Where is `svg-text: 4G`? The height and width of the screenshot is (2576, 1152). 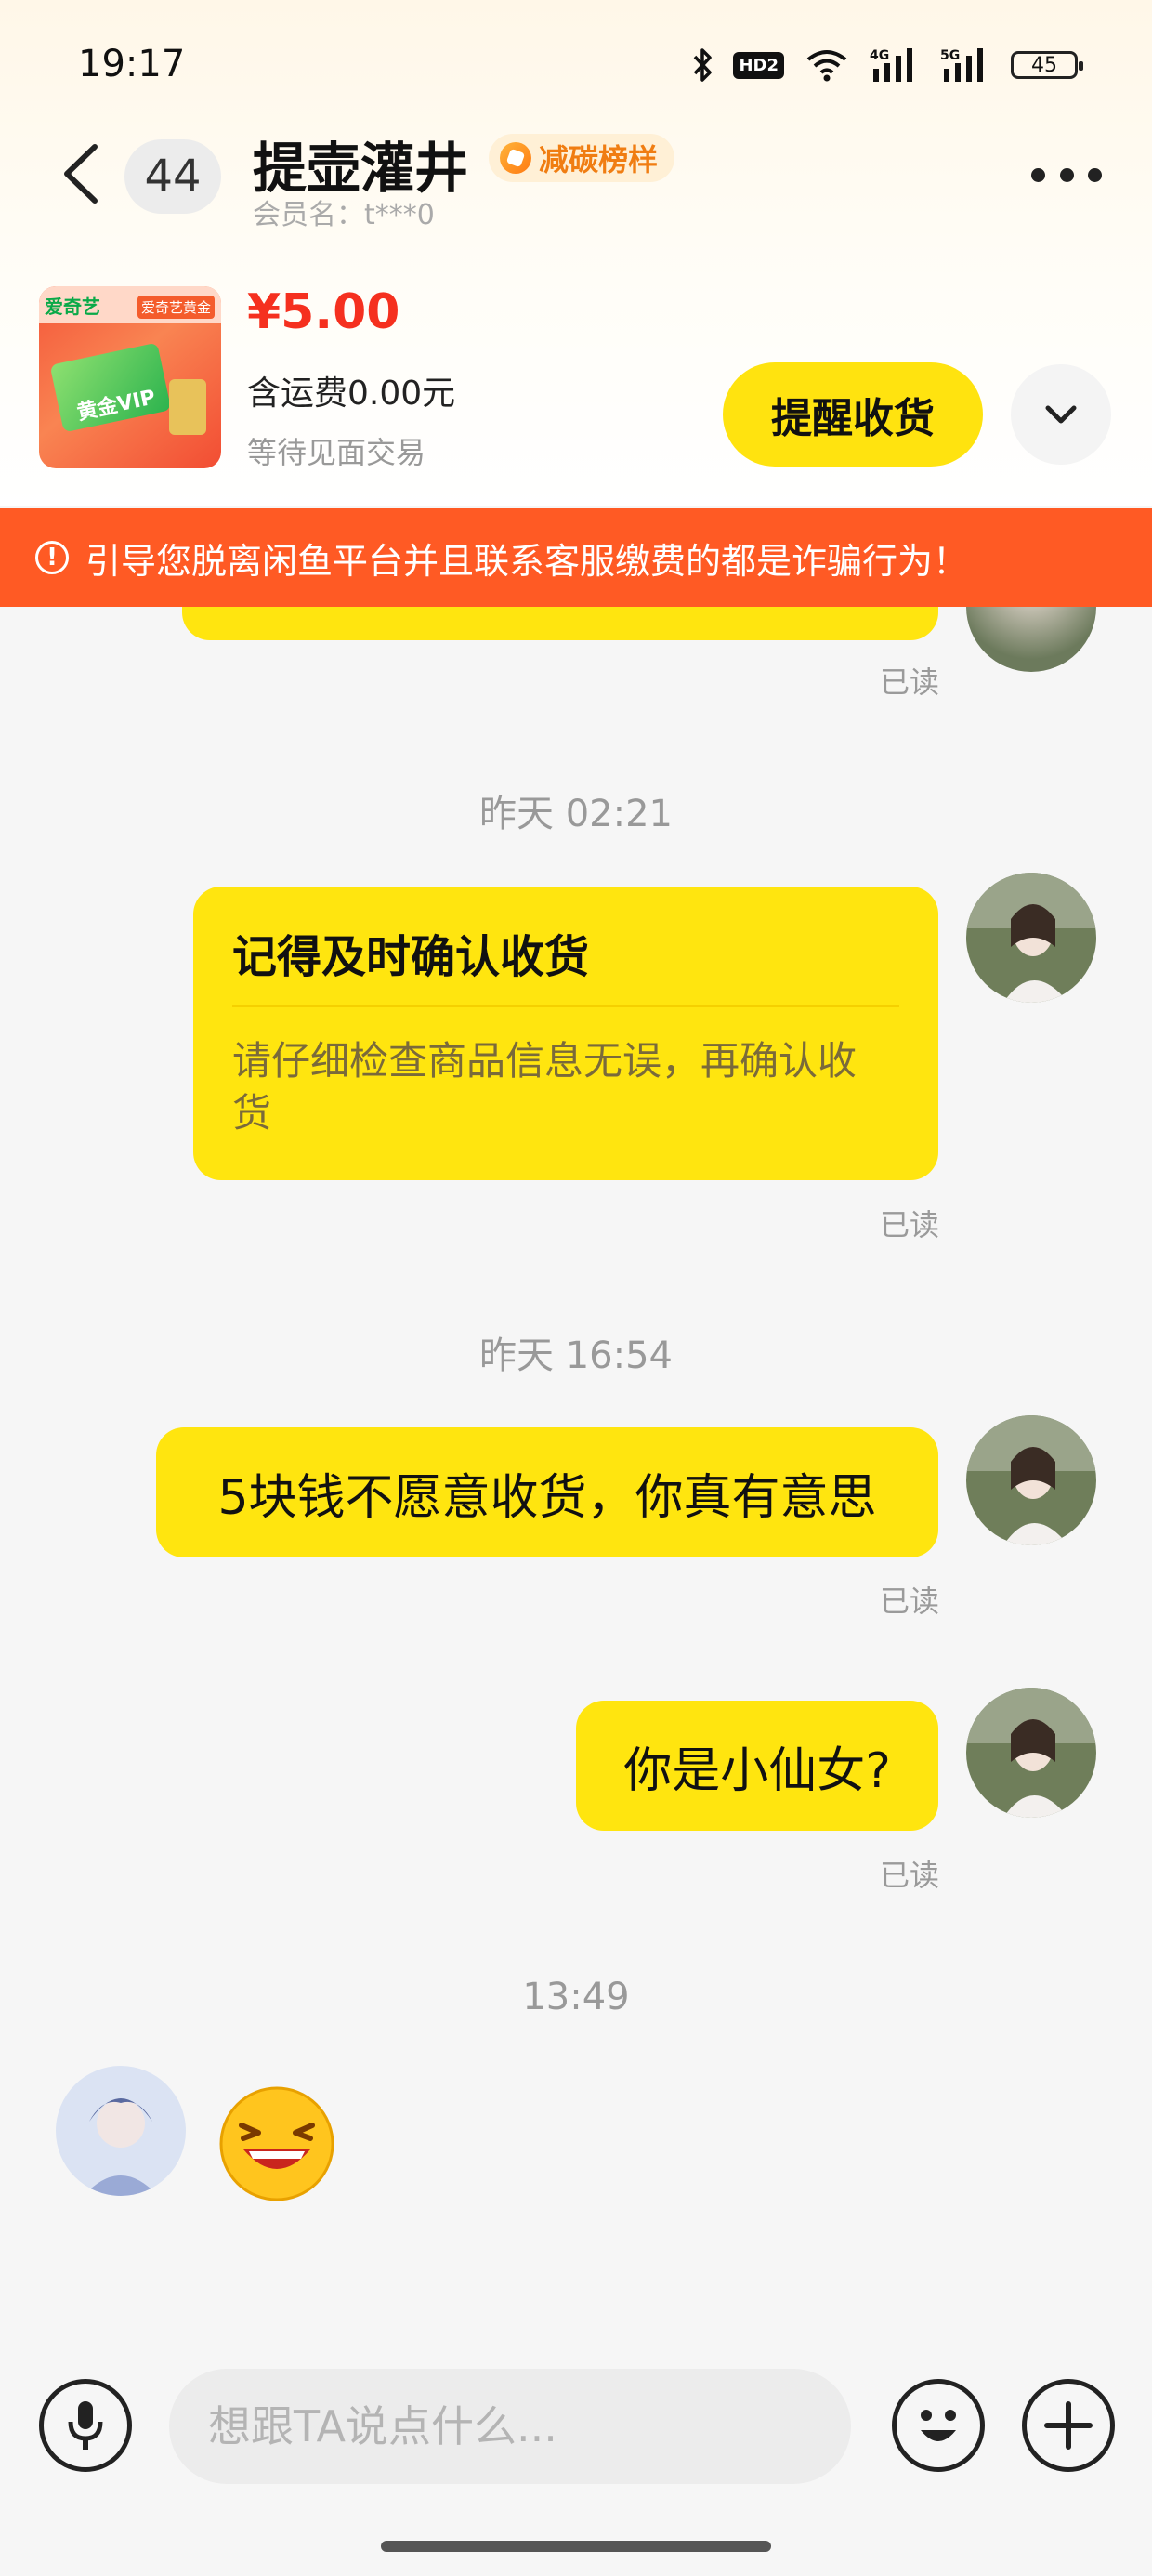
svg-text: 4G is located at coordinates (879, 55).